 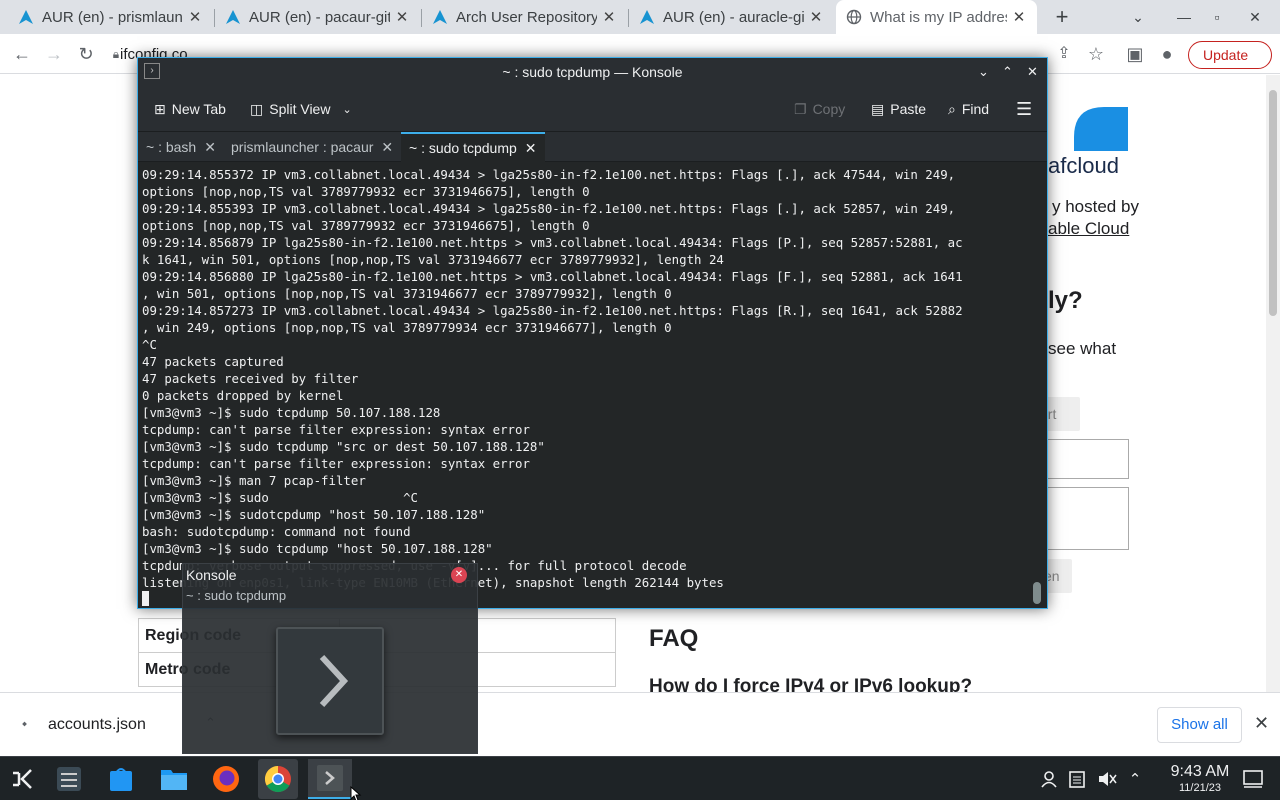 I want to click on copy-button: ❐ Copy, so click(x=819, y=109).